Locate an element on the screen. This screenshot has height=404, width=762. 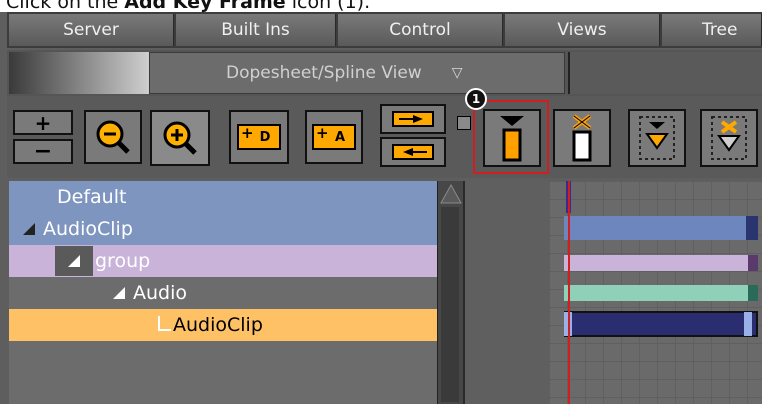
timeline-track-audio is located at coordinates (661, 293).